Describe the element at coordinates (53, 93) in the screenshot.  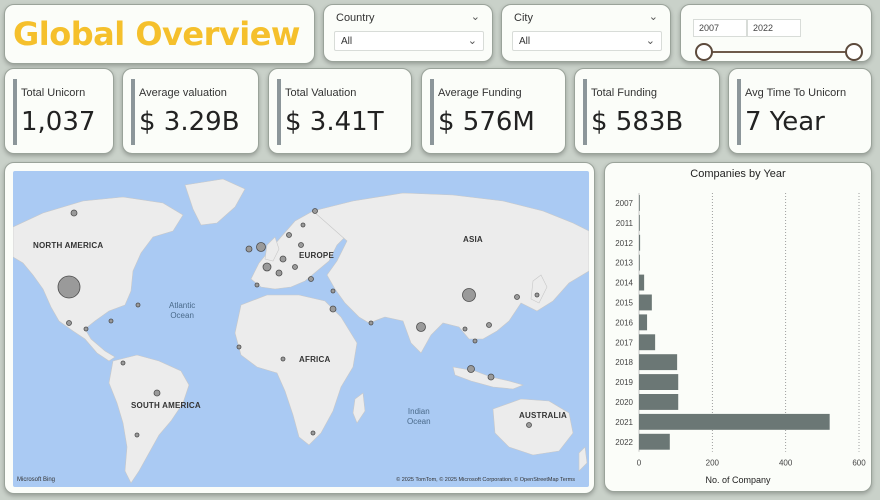
I see `kpi-label: Total Unicorn` at that location.